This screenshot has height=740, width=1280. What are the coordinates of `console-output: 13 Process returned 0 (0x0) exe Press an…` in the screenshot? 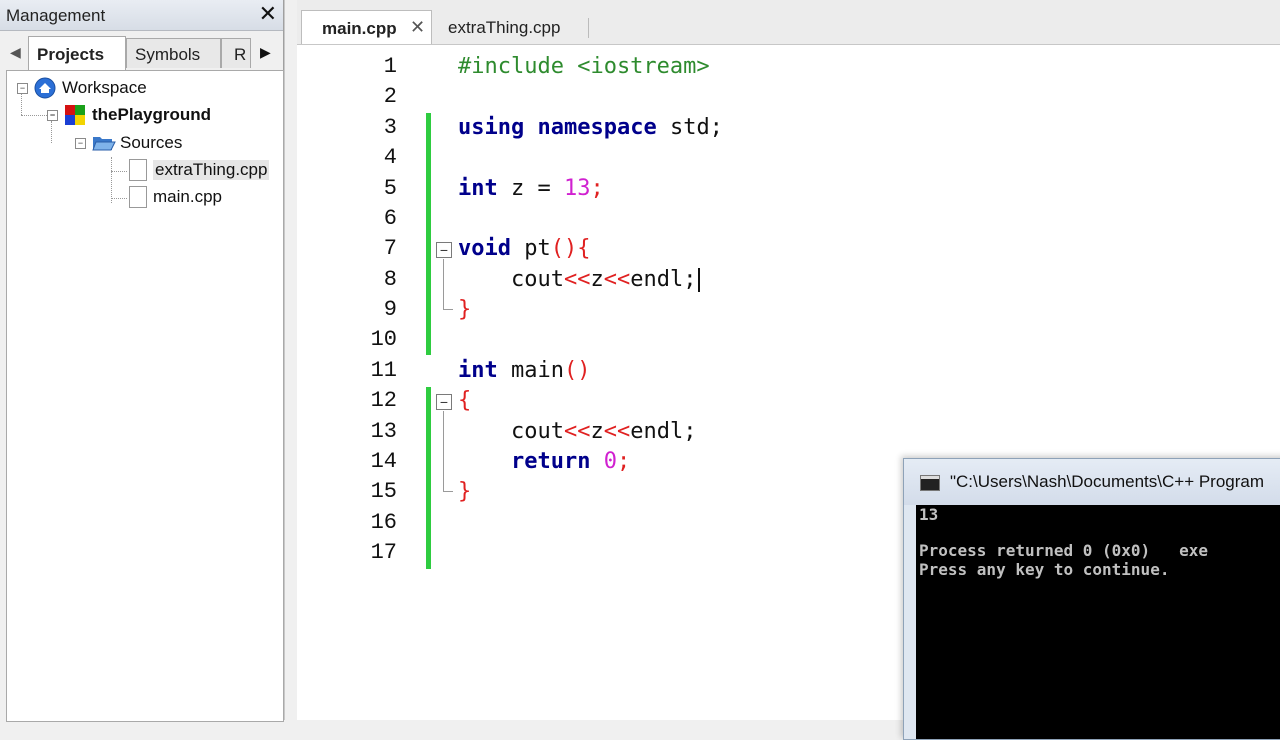 It's located at (1098, 622).